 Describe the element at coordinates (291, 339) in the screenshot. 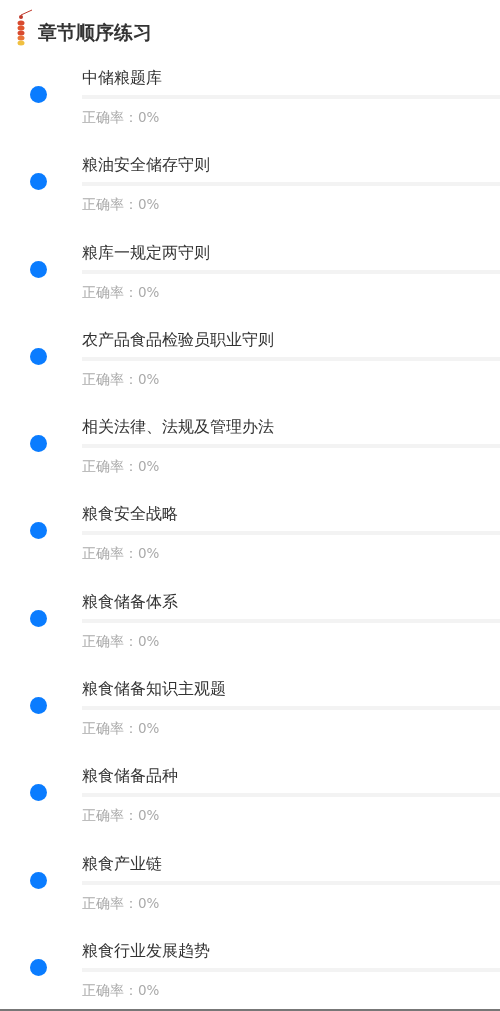

I see `chapter-title: 农产品食品检验员职业守则` at that location.